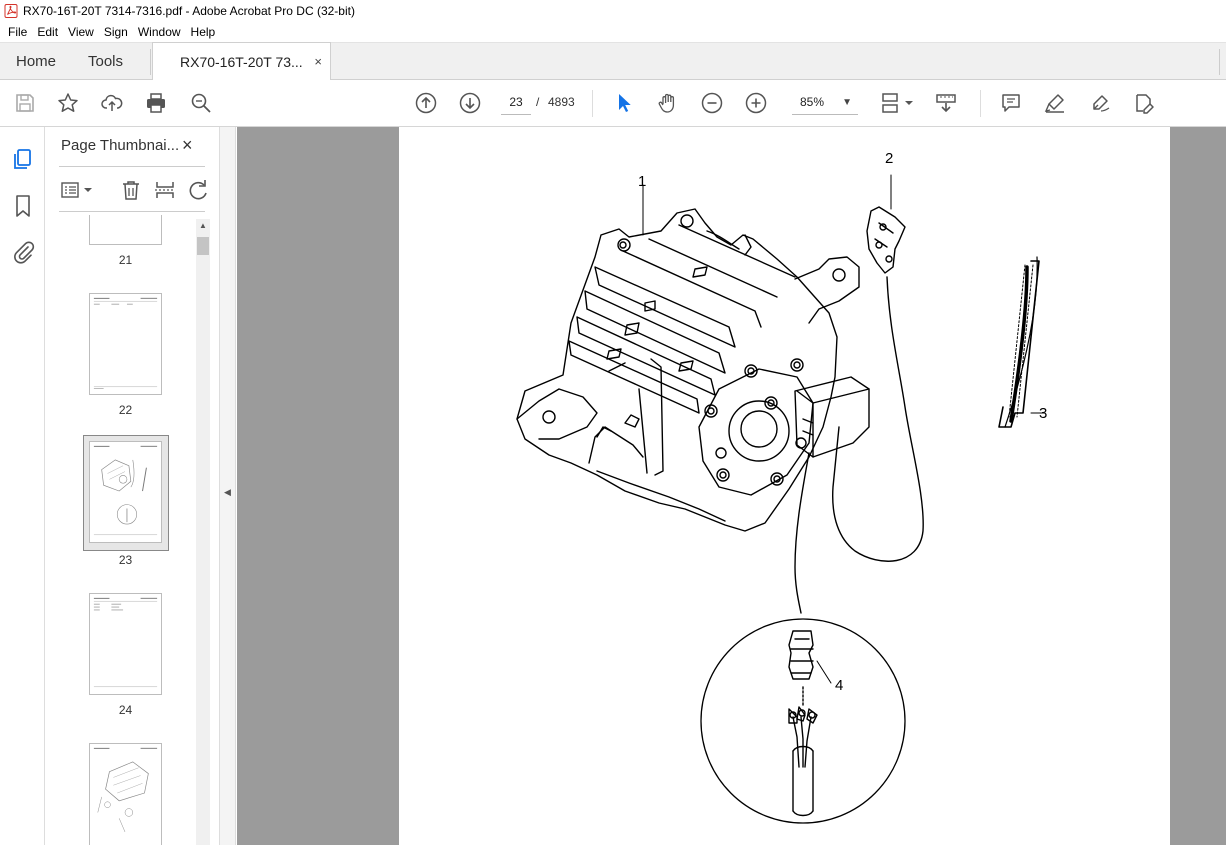 This screenshot has width=1226, height=845. I want to click on menu-edit: Edit, so click(47, 32).